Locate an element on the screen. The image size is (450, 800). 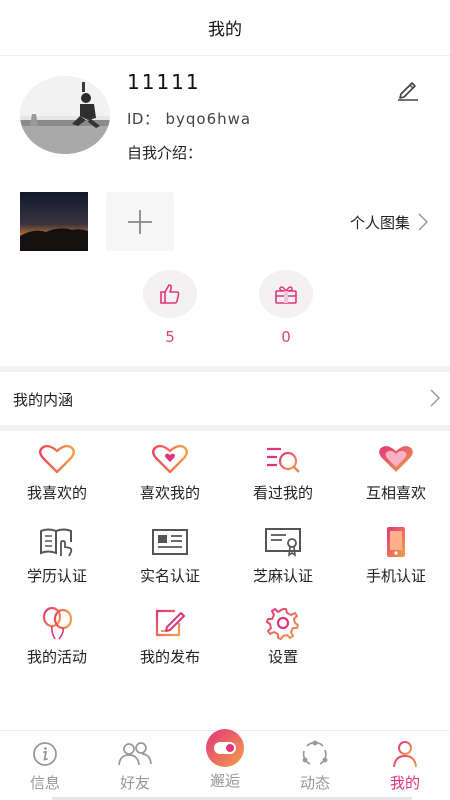
grid-item-phone-verify: 手机认证 is located at coordinates (395, 555).